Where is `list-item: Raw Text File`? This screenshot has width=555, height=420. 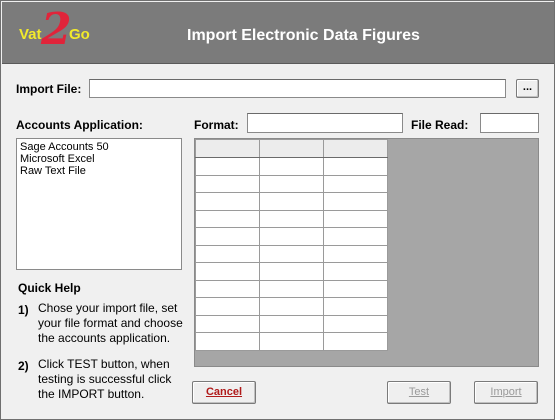
list-item: Raw Text File is located at coordinates (99, 171).